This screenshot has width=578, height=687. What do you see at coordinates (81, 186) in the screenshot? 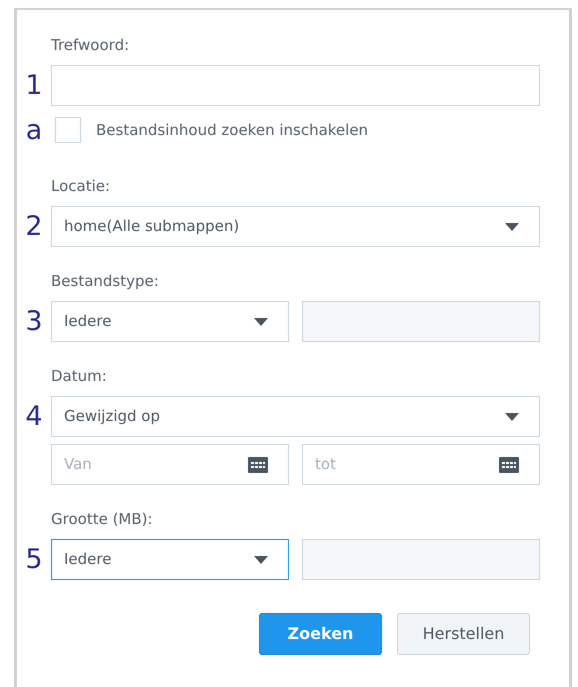
I see `field-label: Locatie:` at bounding box center [81, 186].